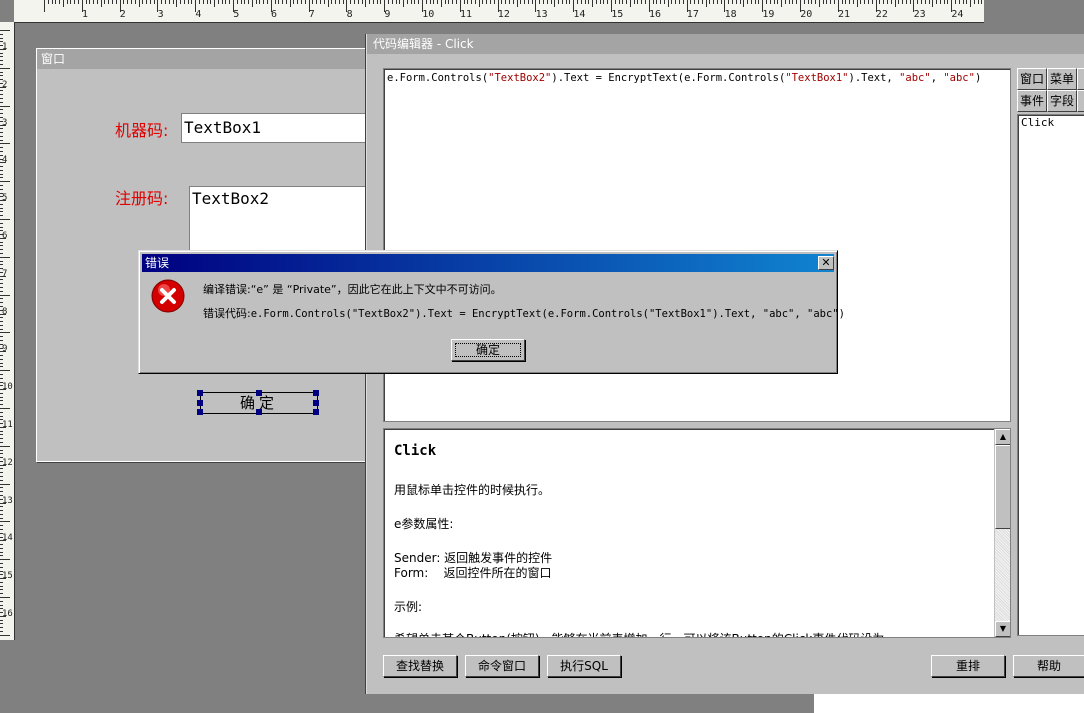 This screenshot has height=713, width=1084. I want to click on close-icon: ✕, so click(826, 263).